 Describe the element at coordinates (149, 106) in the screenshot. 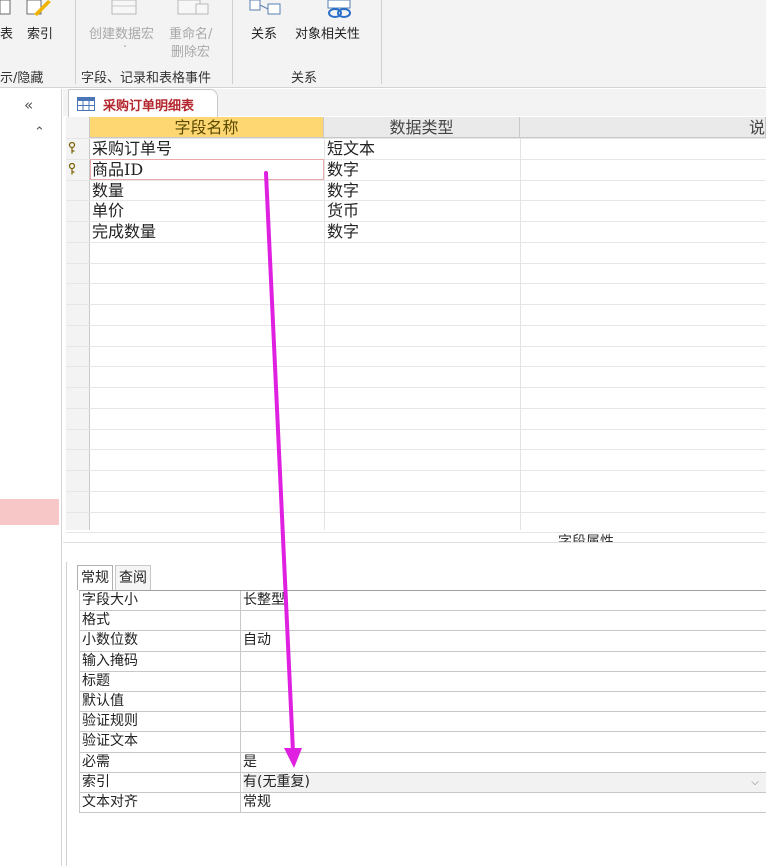

I see `document-tab-label: 采购订单明细表` at that location.